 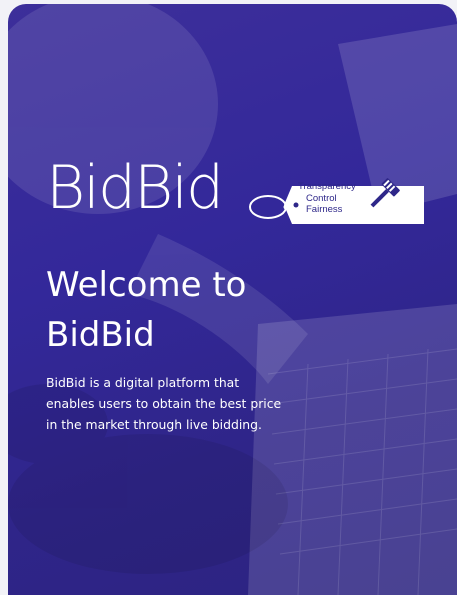 What do you see at coordinates (385, 193) in the screenshot?
I see `gavel-icon` at bounding box center [385, 193].